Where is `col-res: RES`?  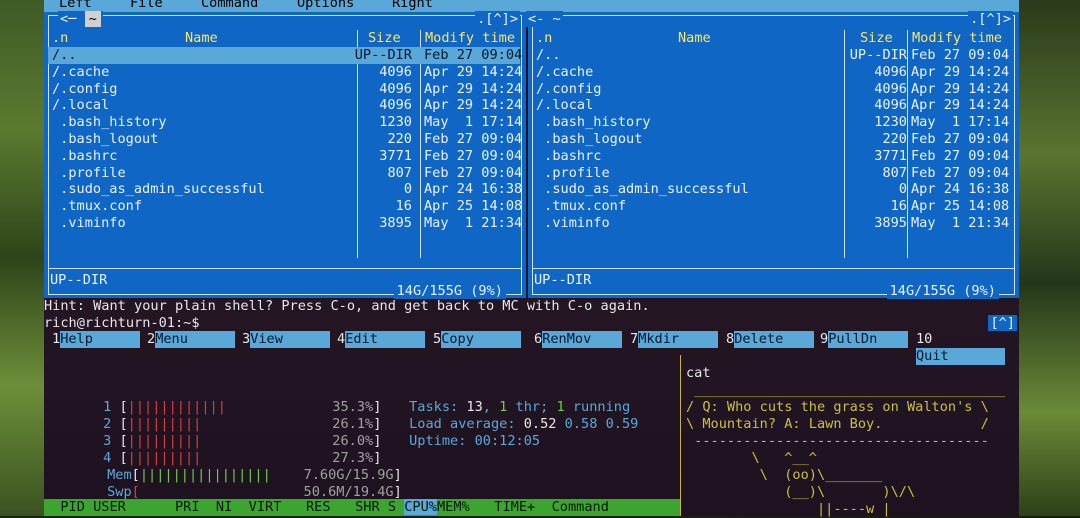
col-res: RES is located at coordinates (318, 507).